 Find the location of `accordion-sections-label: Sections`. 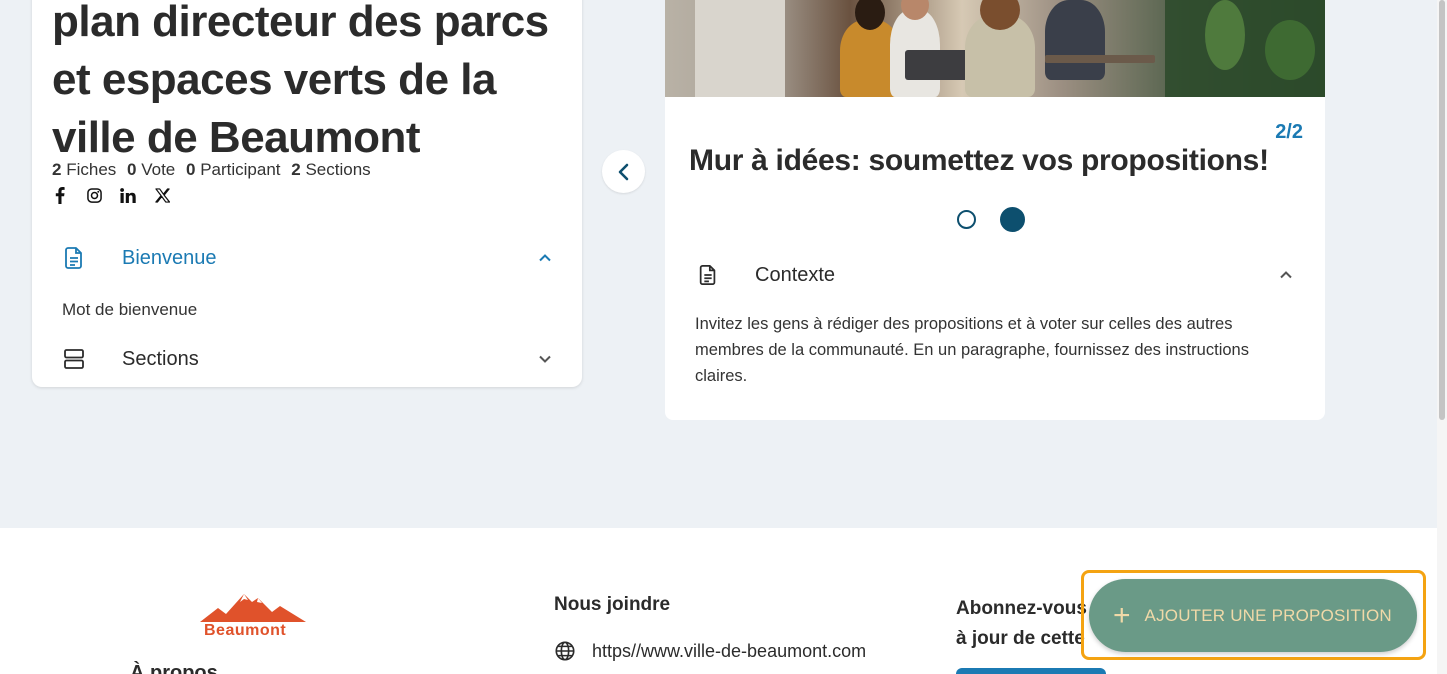

accordion-sections-label: Sections is located at coordinates (160, 358).